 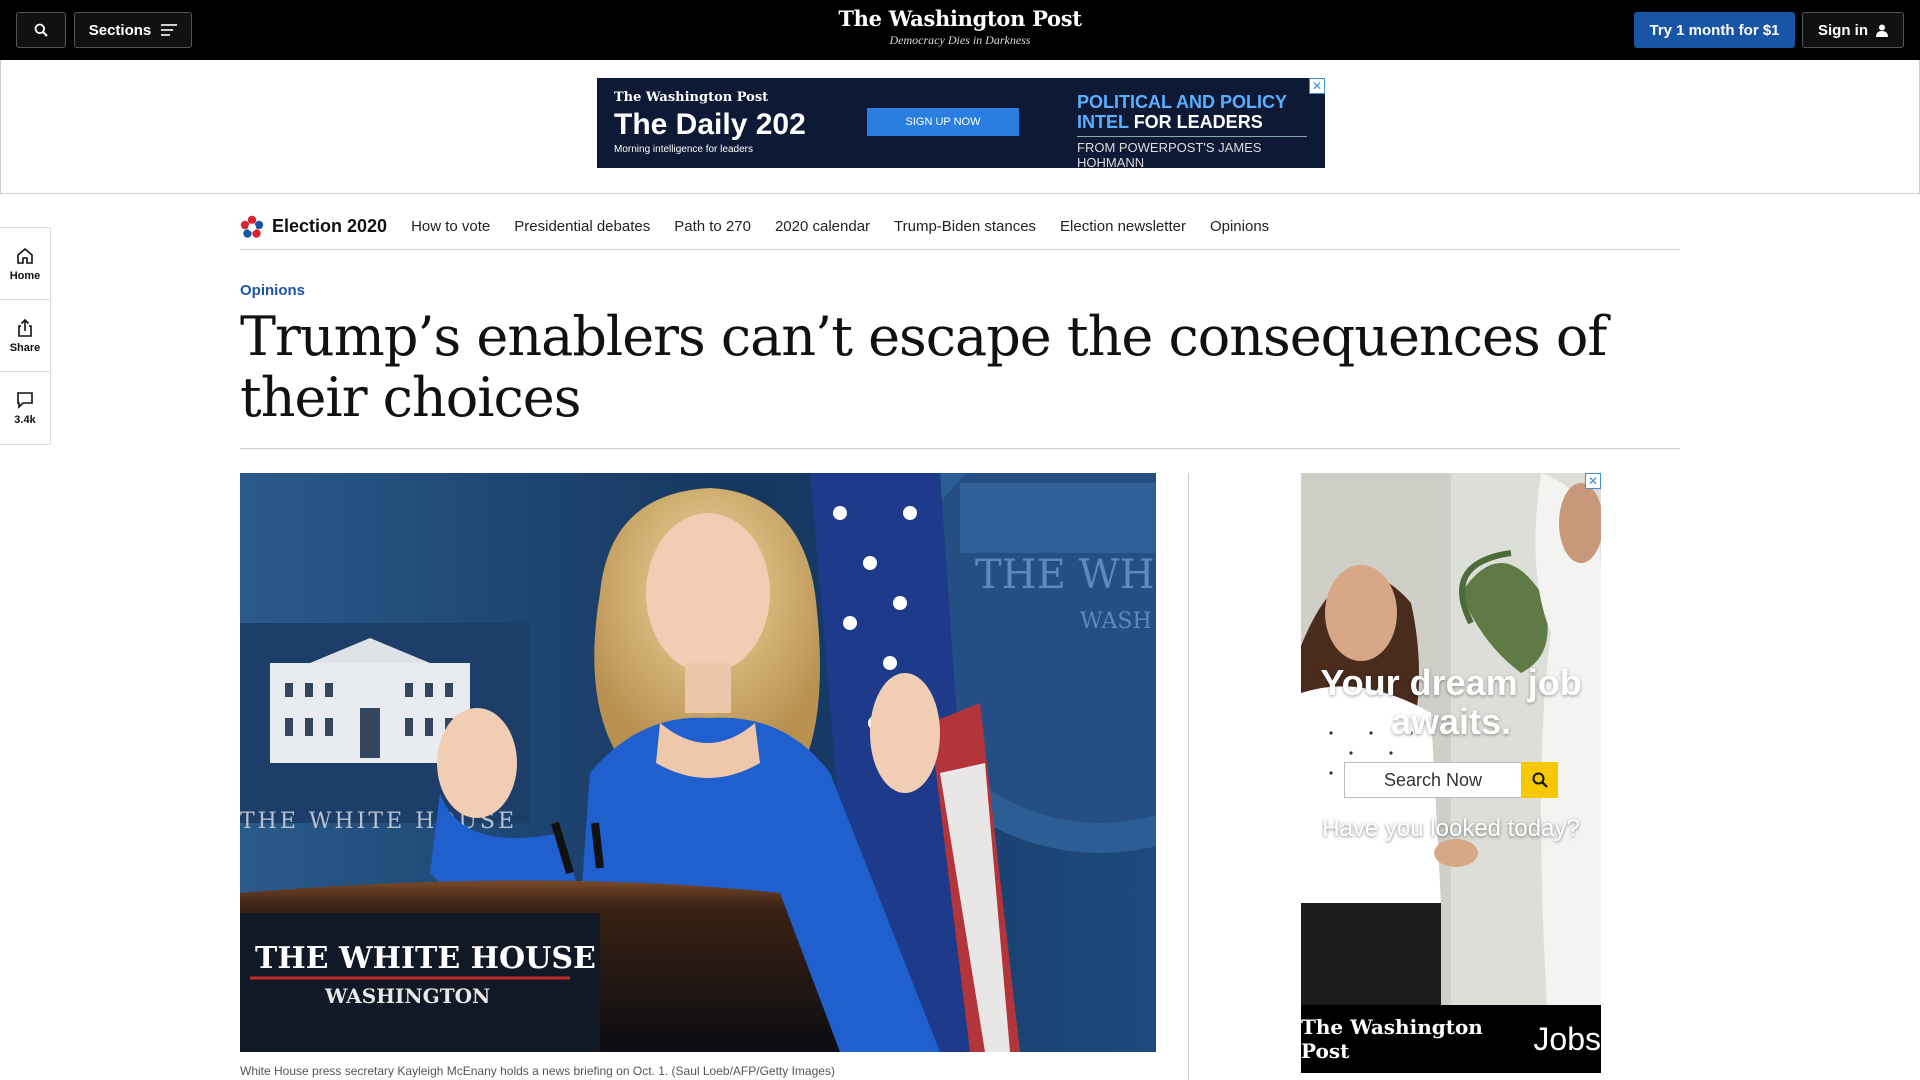 What do you see at coordinates (1882, 30) in the screenshot?
I see `user-icon` at bounding box center [1882, 30].